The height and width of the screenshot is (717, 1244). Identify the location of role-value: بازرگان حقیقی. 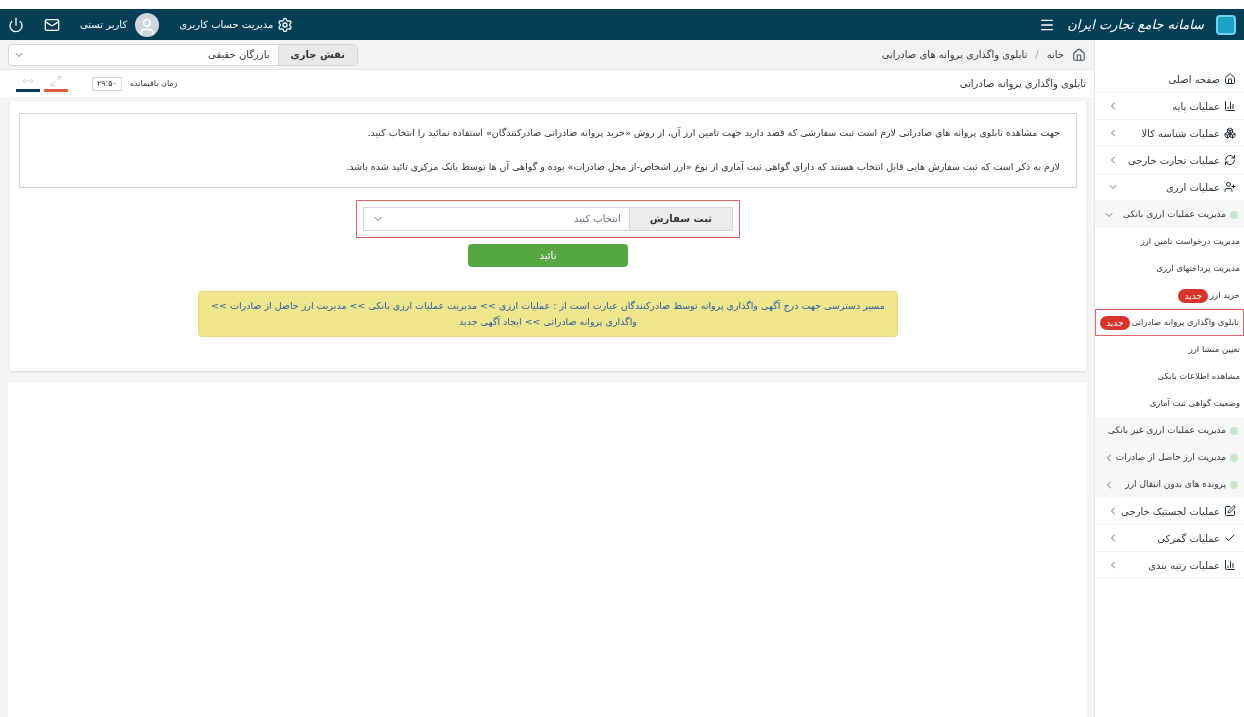
(239, 55).